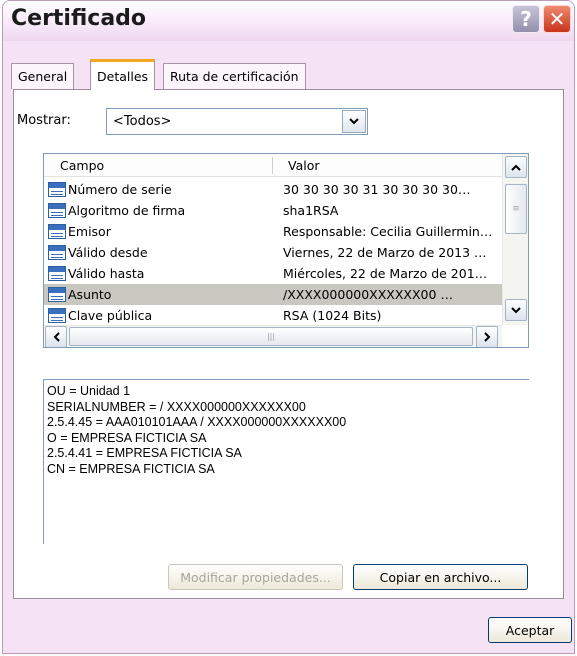  What do you see at coordinates (176, 406) in the screenshot?
I see `detail-line: SERIALNUMBER = / XXXX000000XXXXXX00` at bounding box center [176, 406].